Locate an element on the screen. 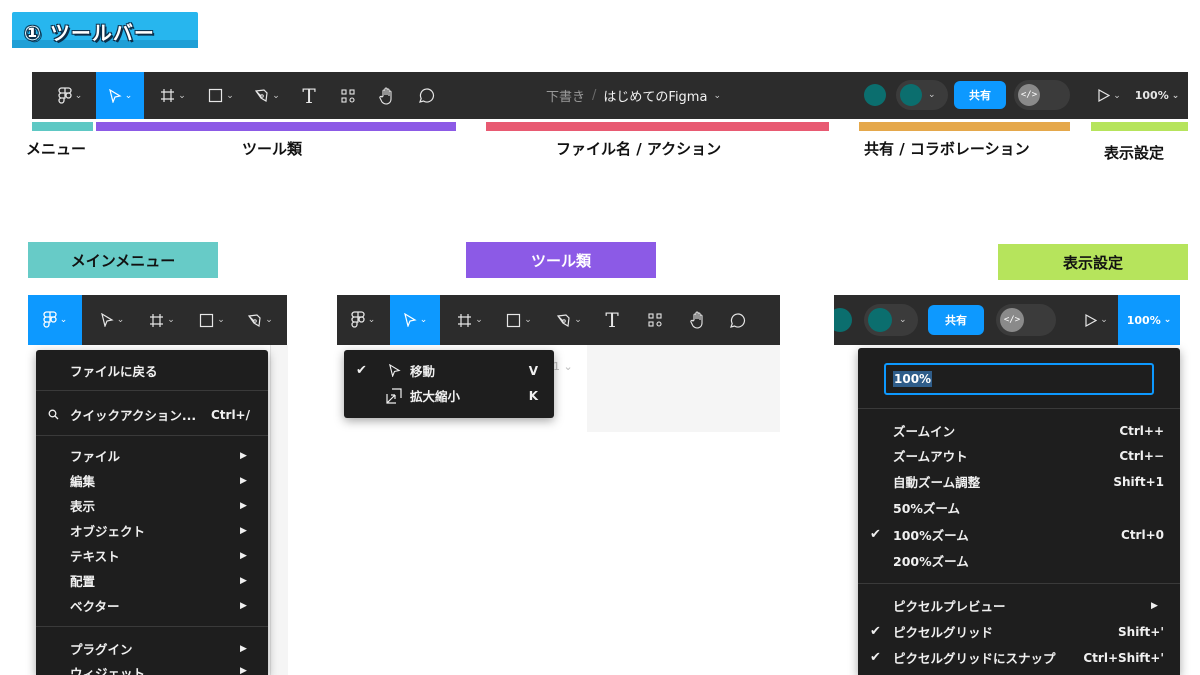 The width and height of the screenshot is (1200, 675). menu-item-label: 配置 is located at coordinates (83, 581).